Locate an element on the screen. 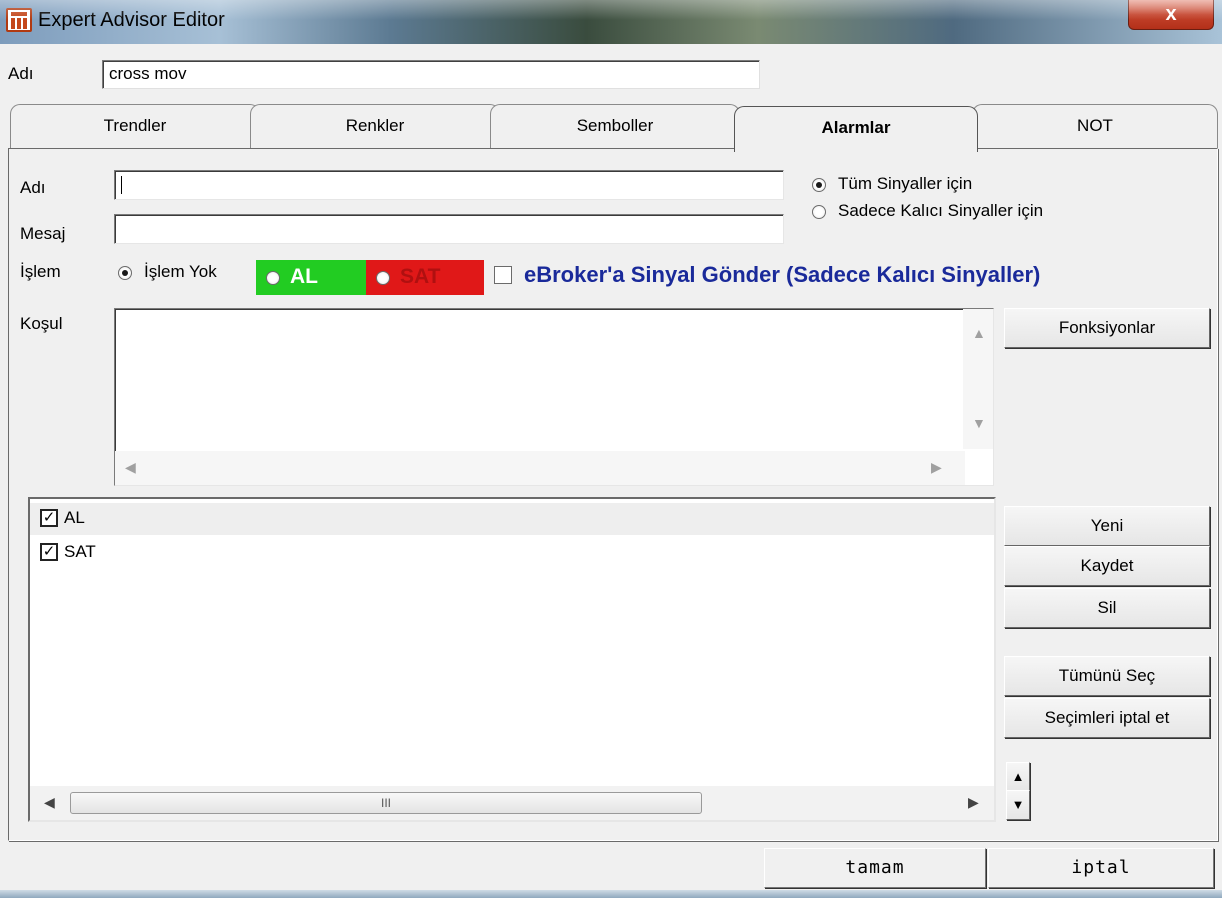 The image size is (1222, 898). list-hscrollbar: ◀ III ▶ is located at coordinates (512, 803).